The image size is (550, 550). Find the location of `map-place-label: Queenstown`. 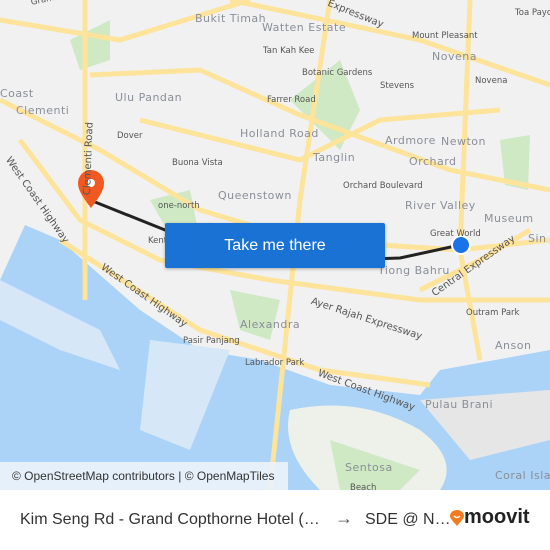

map-place-label: Queenstown is located at coordinates (255, 195).